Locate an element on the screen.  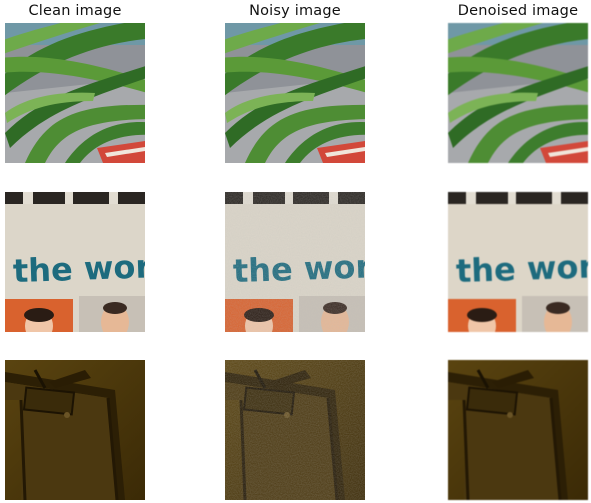
denoised-door-image is located at coordinates (518, 430).